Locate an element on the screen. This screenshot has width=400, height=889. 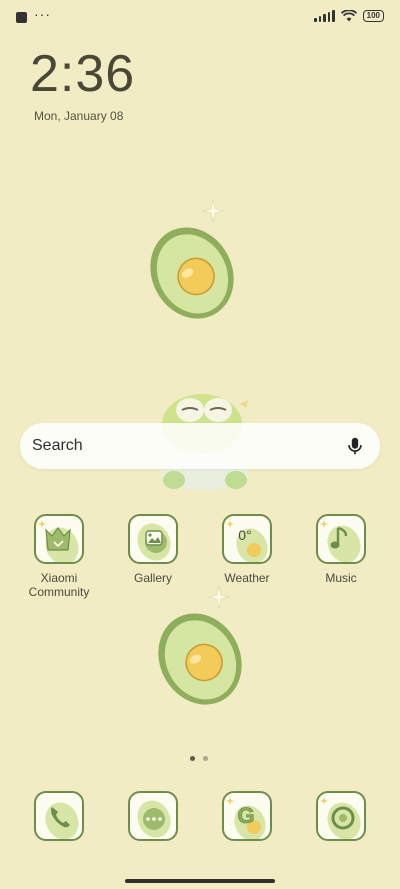
battery-indicator: 100 is located at coordinates (373, 16).